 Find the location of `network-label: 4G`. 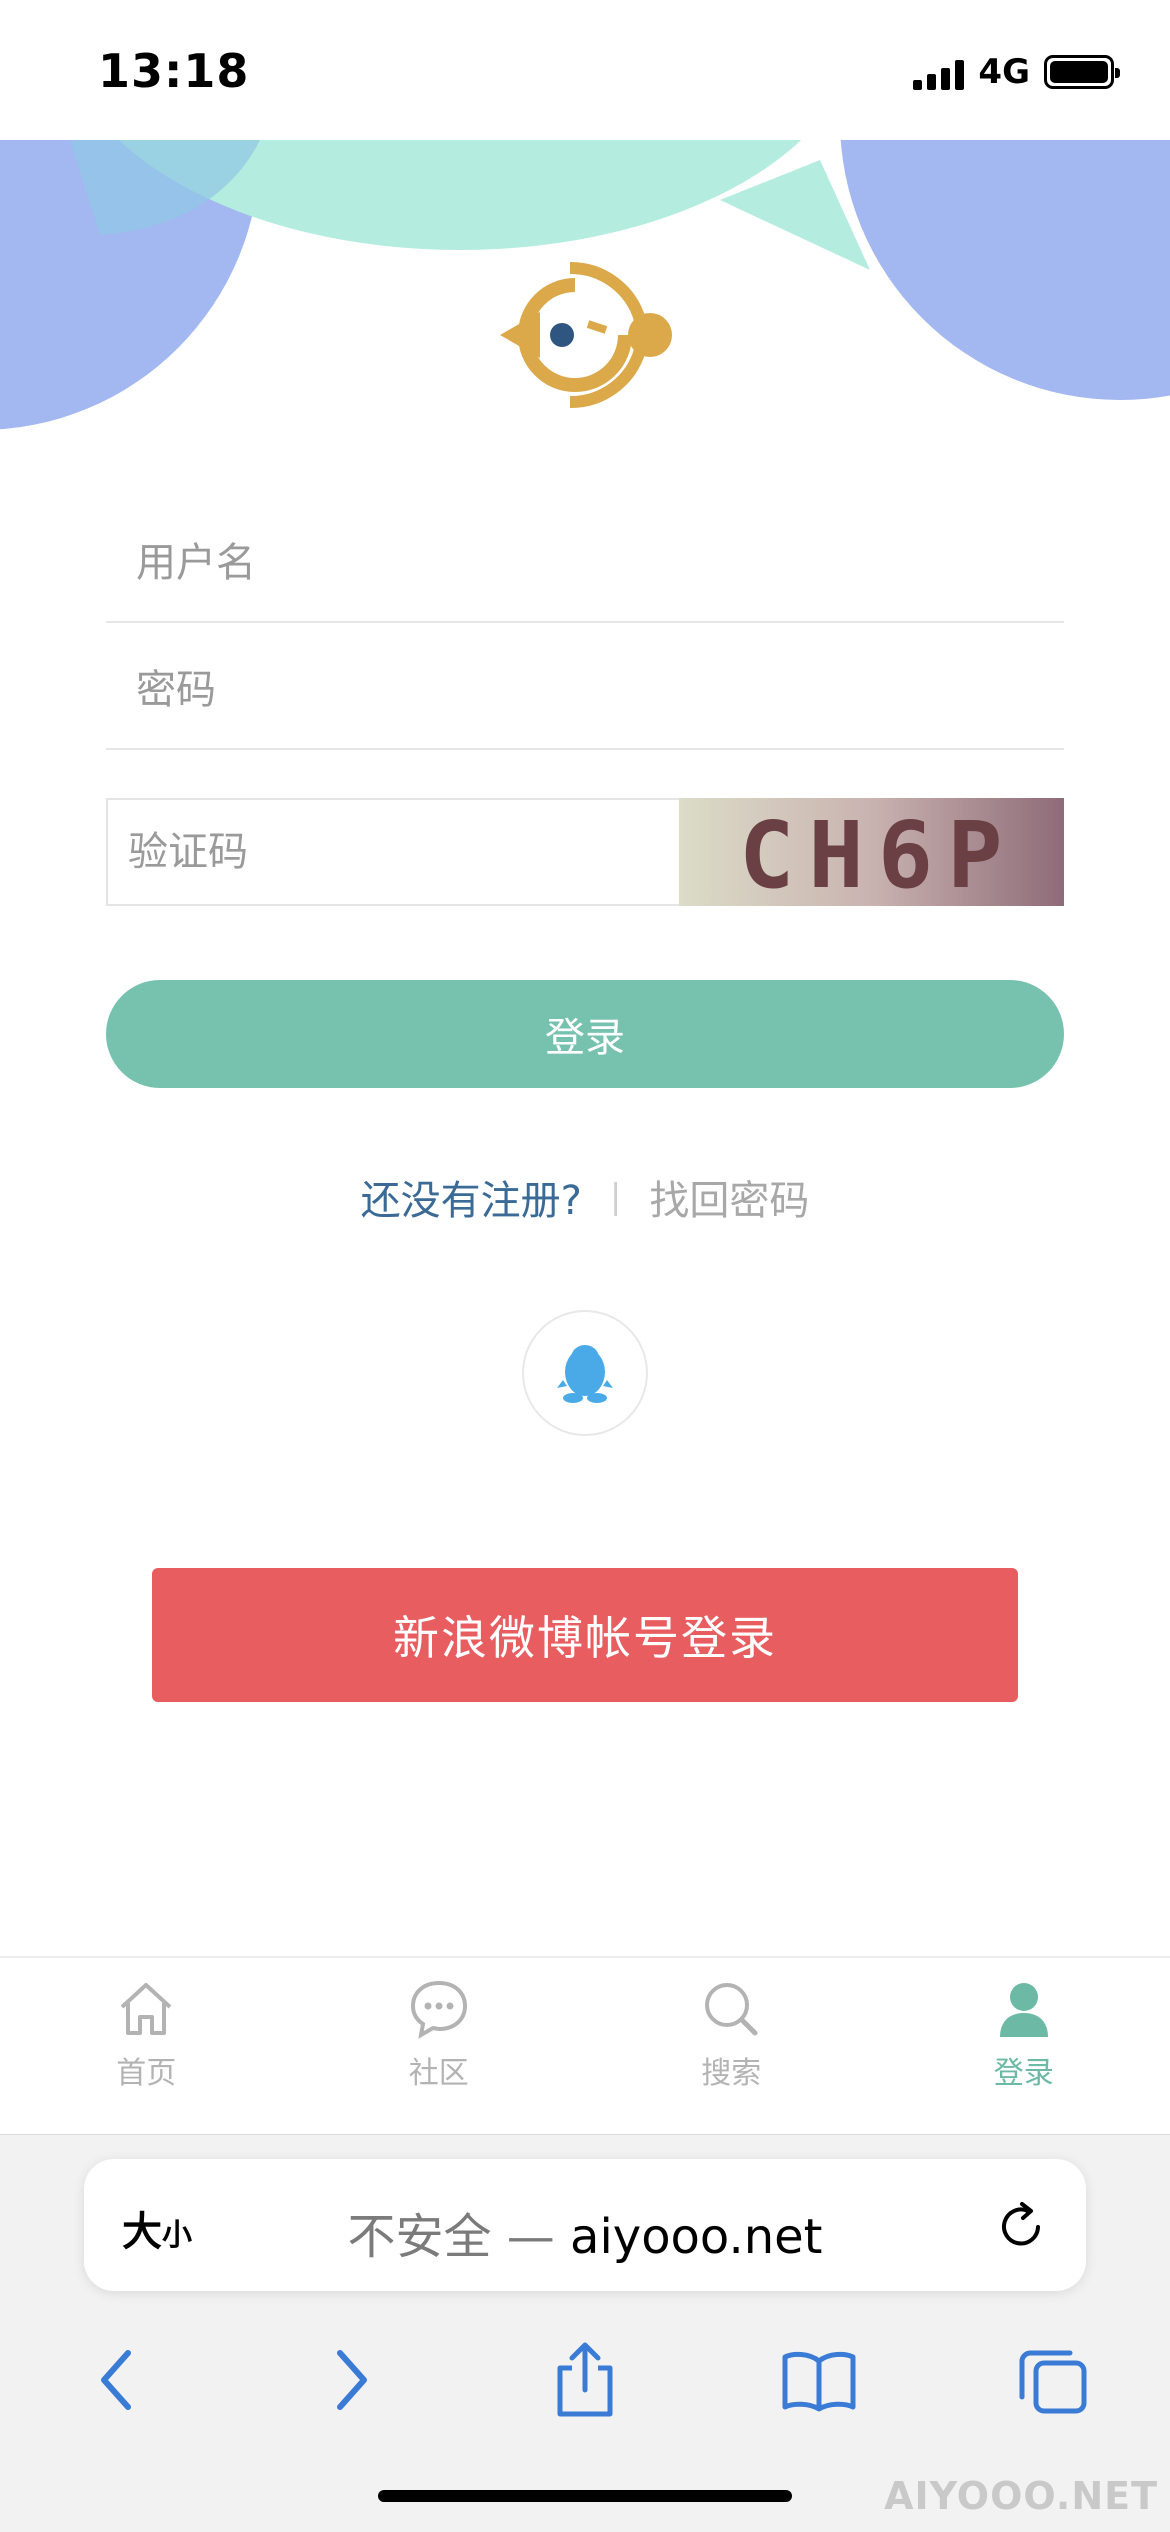

network-label: 4G is located at coordinates (1004, 72).